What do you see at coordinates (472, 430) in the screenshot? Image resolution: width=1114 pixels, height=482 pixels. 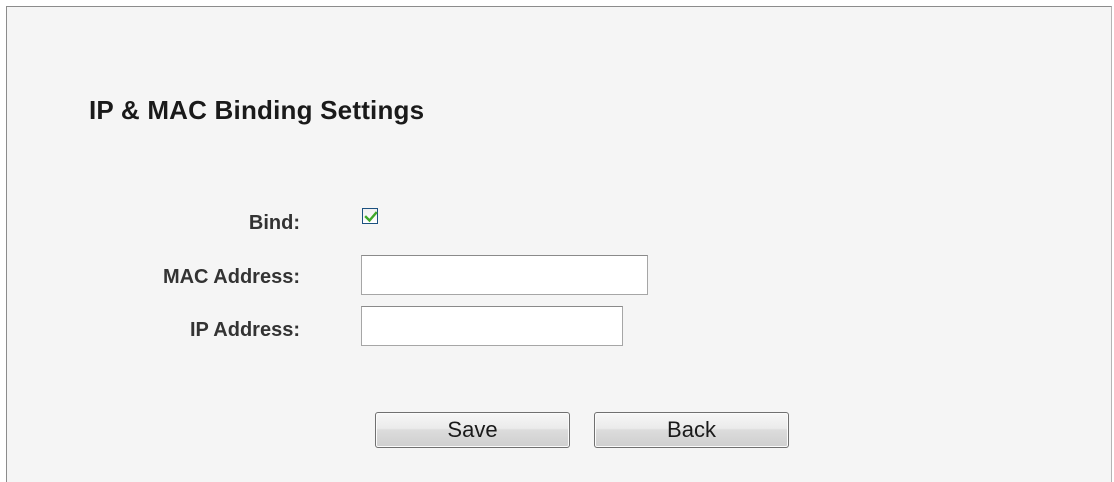 I see `save-button: Save` at bounding box center [472, 430].